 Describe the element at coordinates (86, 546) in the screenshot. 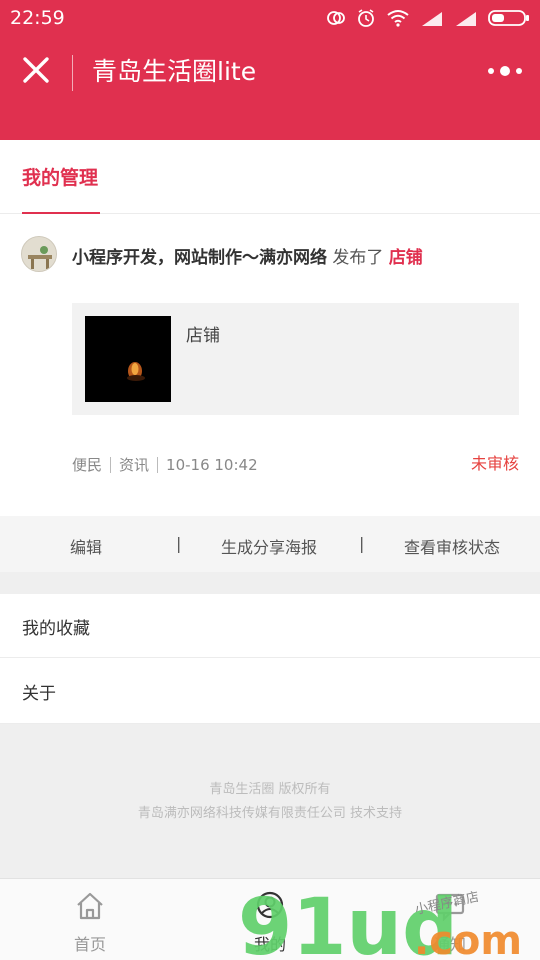

I see `edit-button: 编辑` at that location.